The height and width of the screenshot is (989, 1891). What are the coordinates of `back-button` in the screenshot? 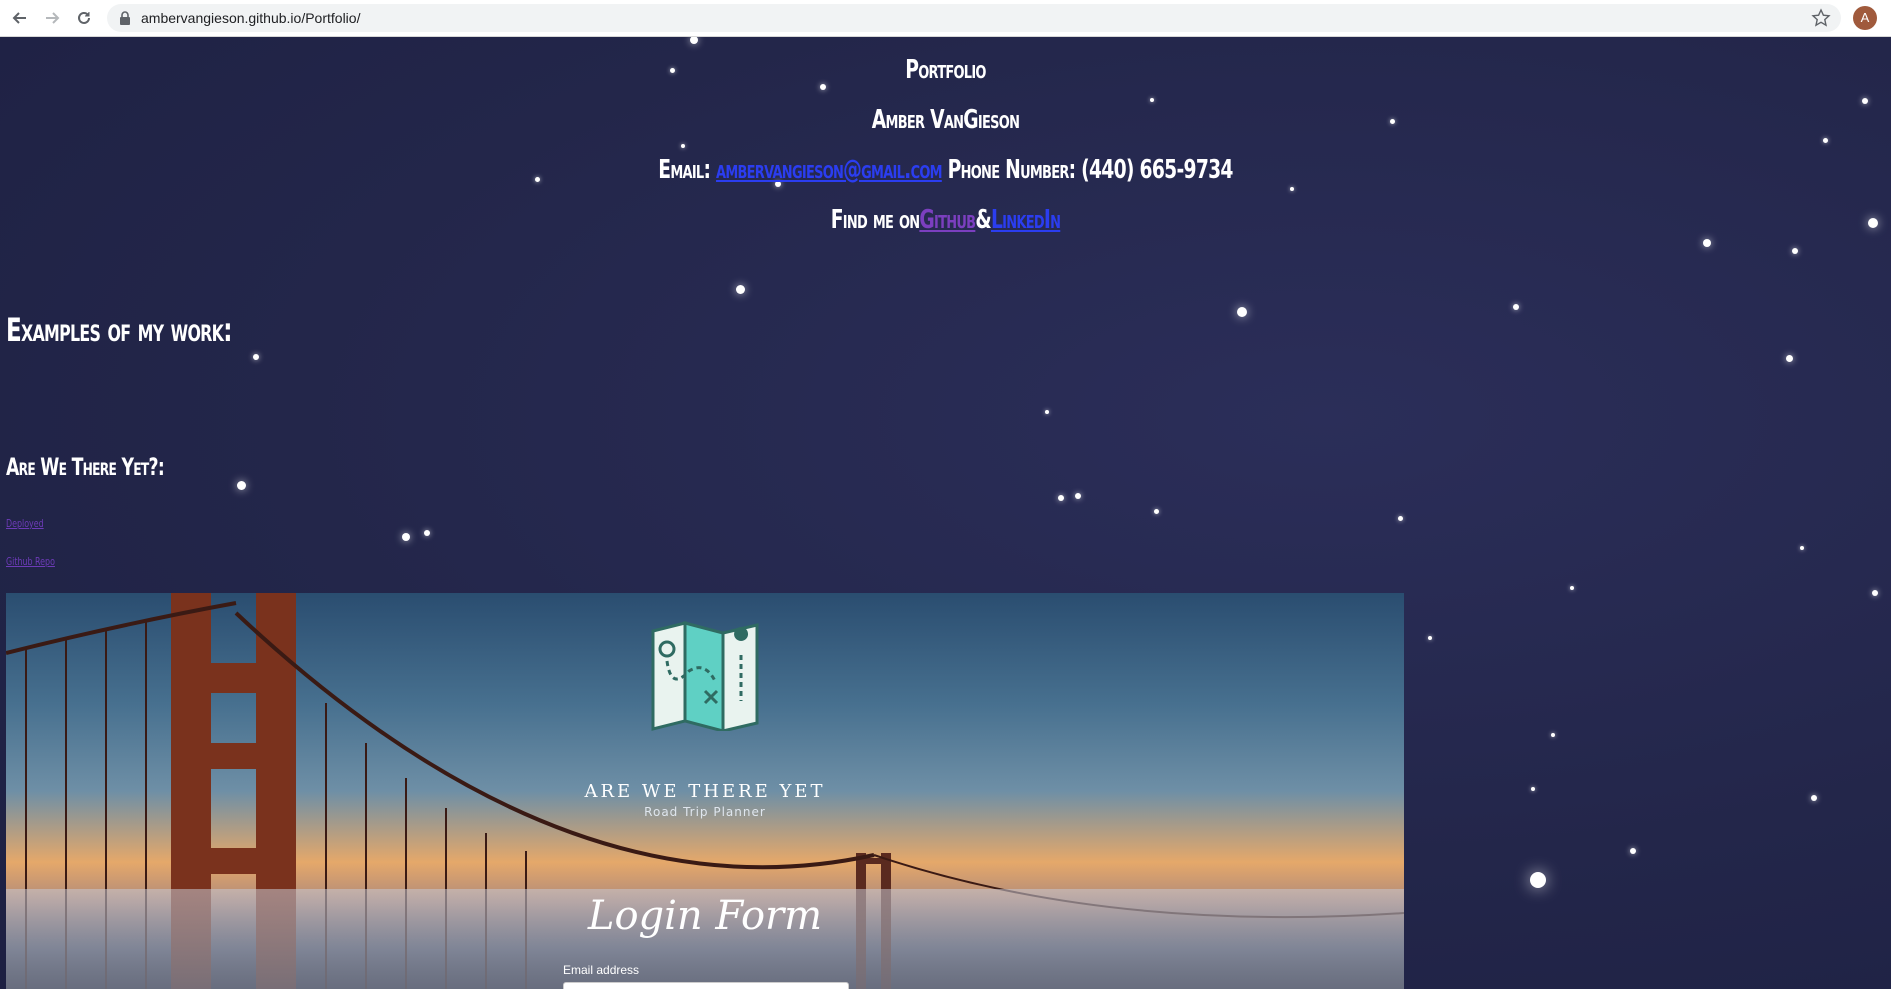 It's located at (20, 18).